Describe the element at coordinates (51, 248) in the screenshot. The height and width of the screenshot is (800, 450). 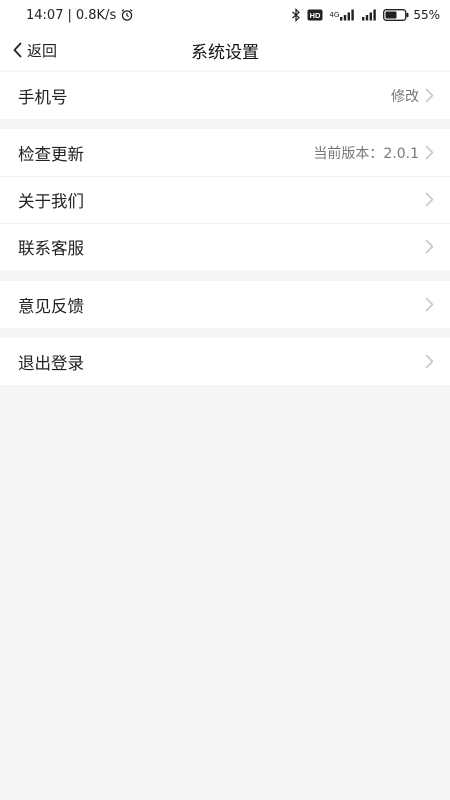
I see `row-label: 联系客服` at that location.